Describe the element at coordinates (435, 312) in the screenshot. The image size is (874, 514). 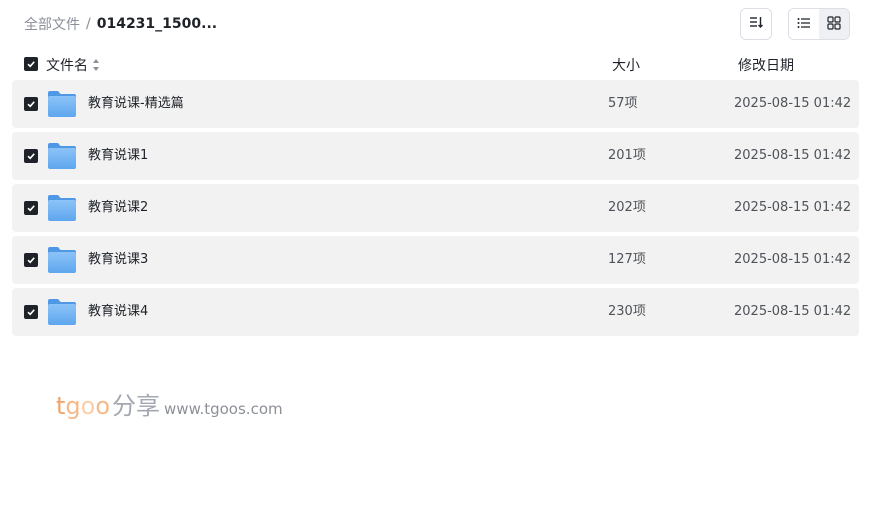
I see `table-row: 教育说课4 230项 2025-08-15 01:42` at that location.